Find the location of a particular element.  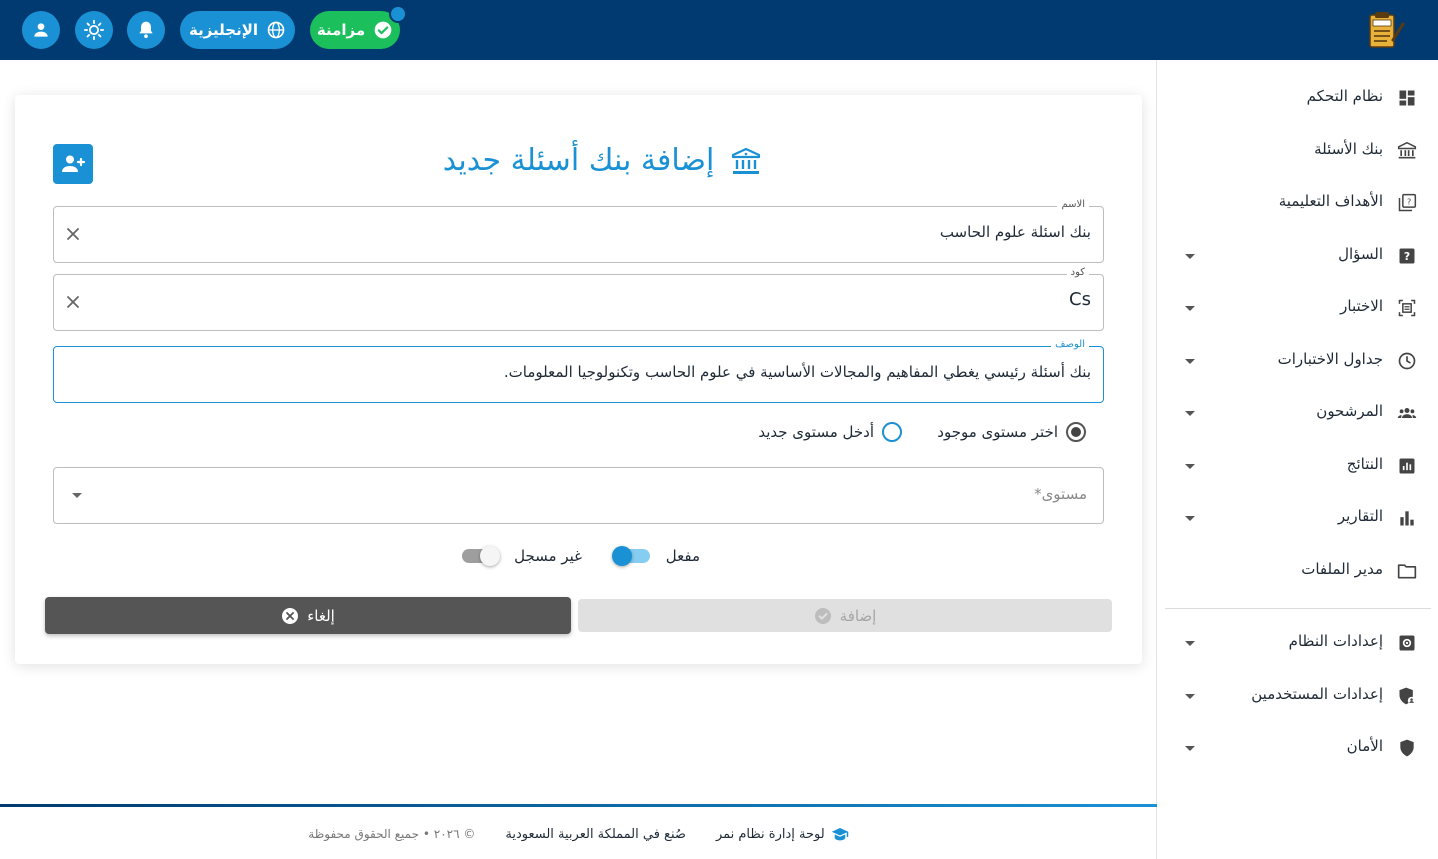

sidebar-item-results: النتائج is located at coordinates (1297, 466).